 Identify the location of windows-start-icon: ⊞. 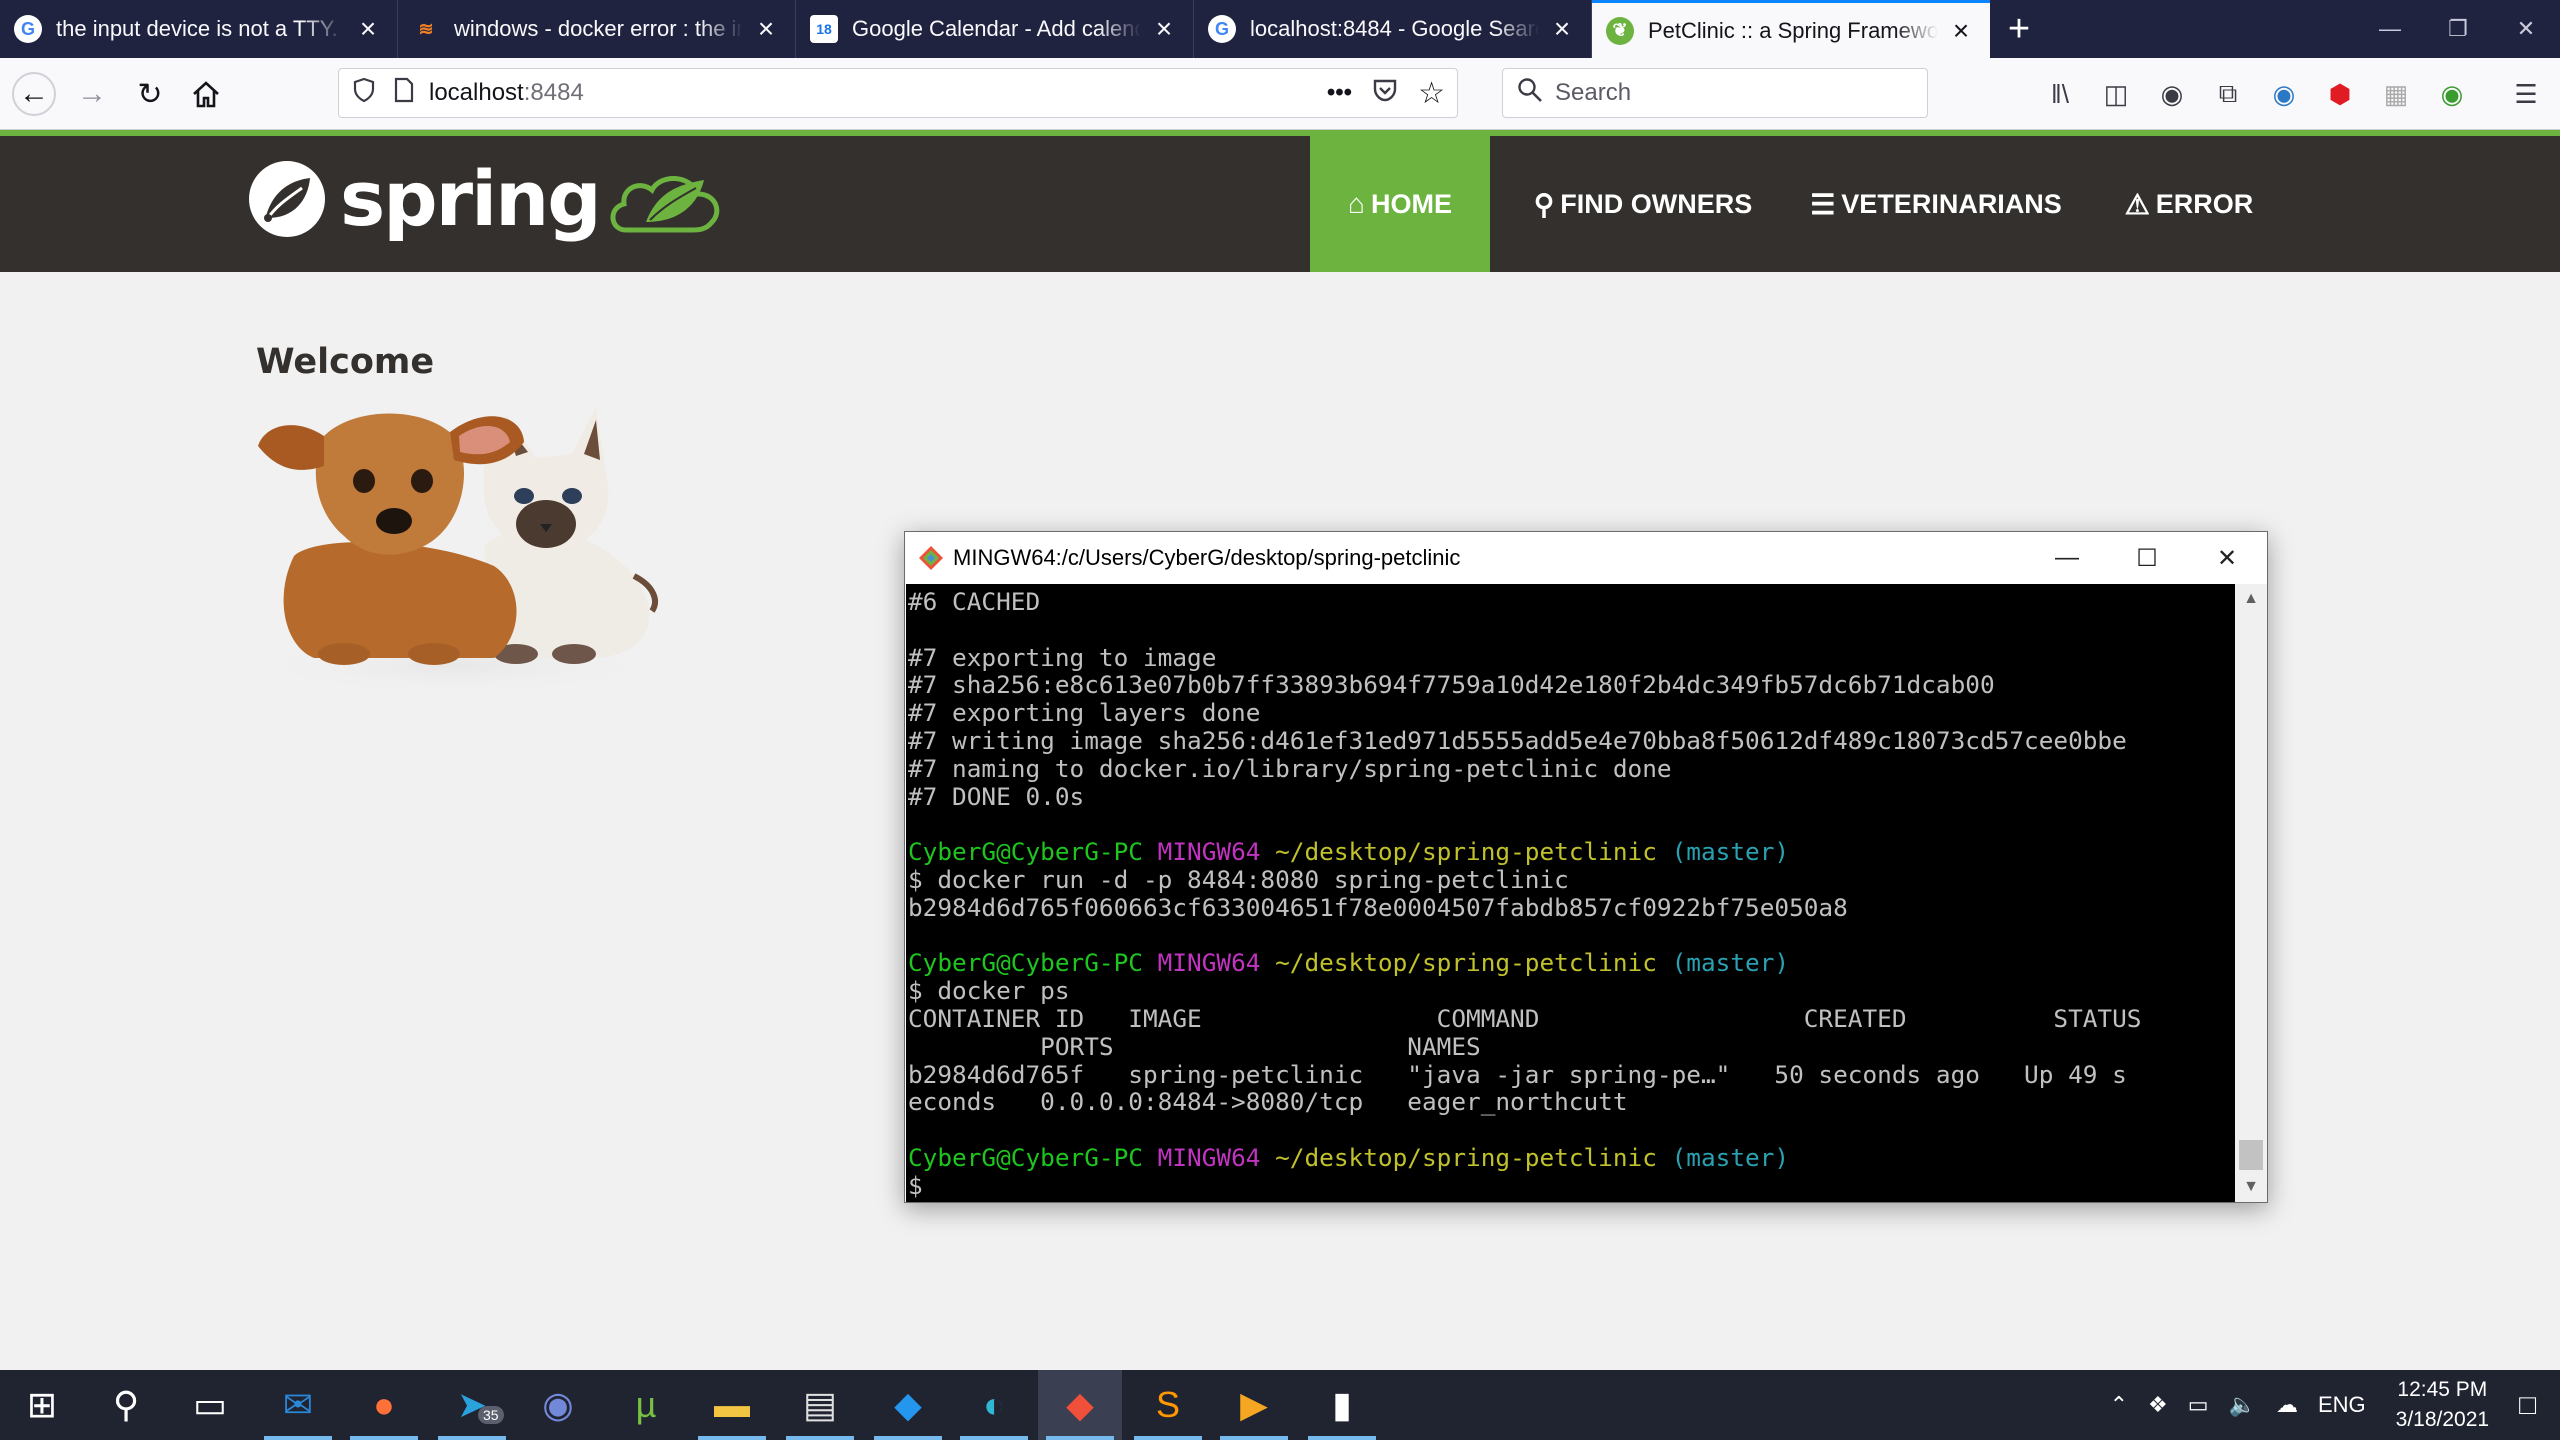
(42, 1405).